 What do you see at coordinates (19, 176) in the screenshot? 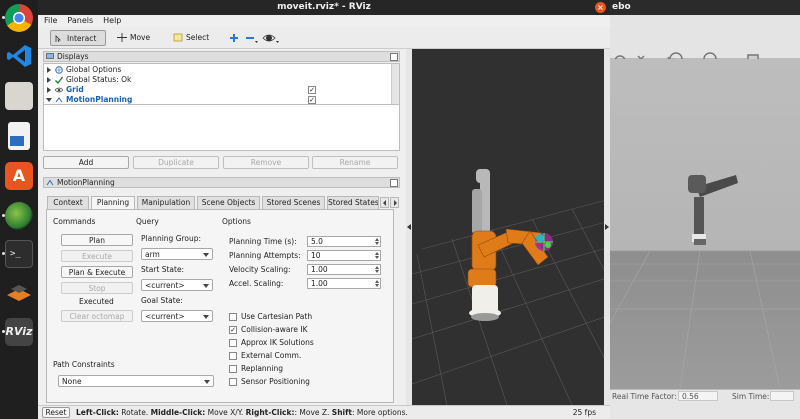
I see `software-center-icon: A` at bounding box center [19, 176].